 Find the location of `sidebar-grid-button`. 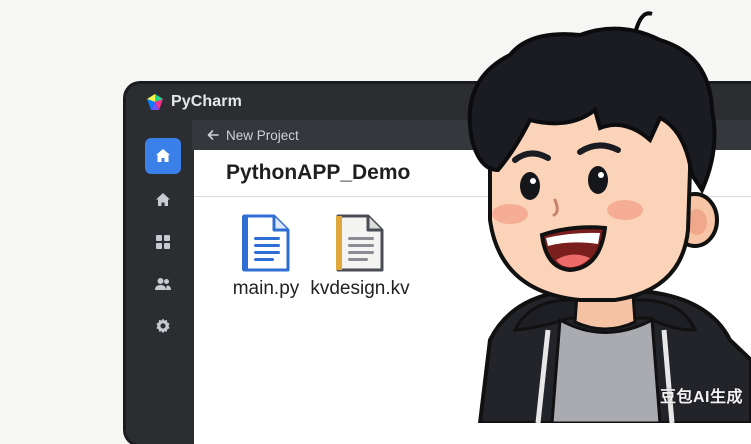

sidebar-grid-button is located at coordinates (163, 242).